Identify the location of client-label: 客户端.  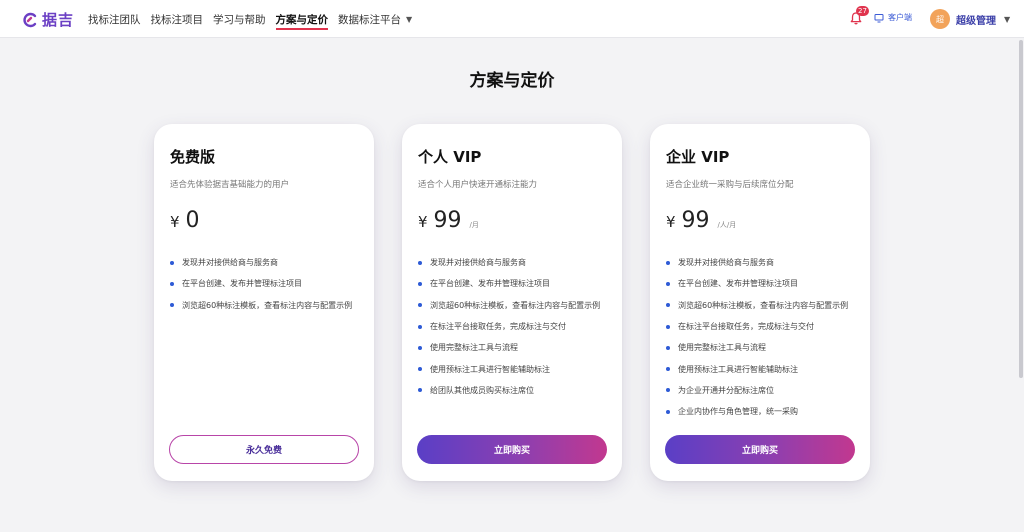
(900, 17).